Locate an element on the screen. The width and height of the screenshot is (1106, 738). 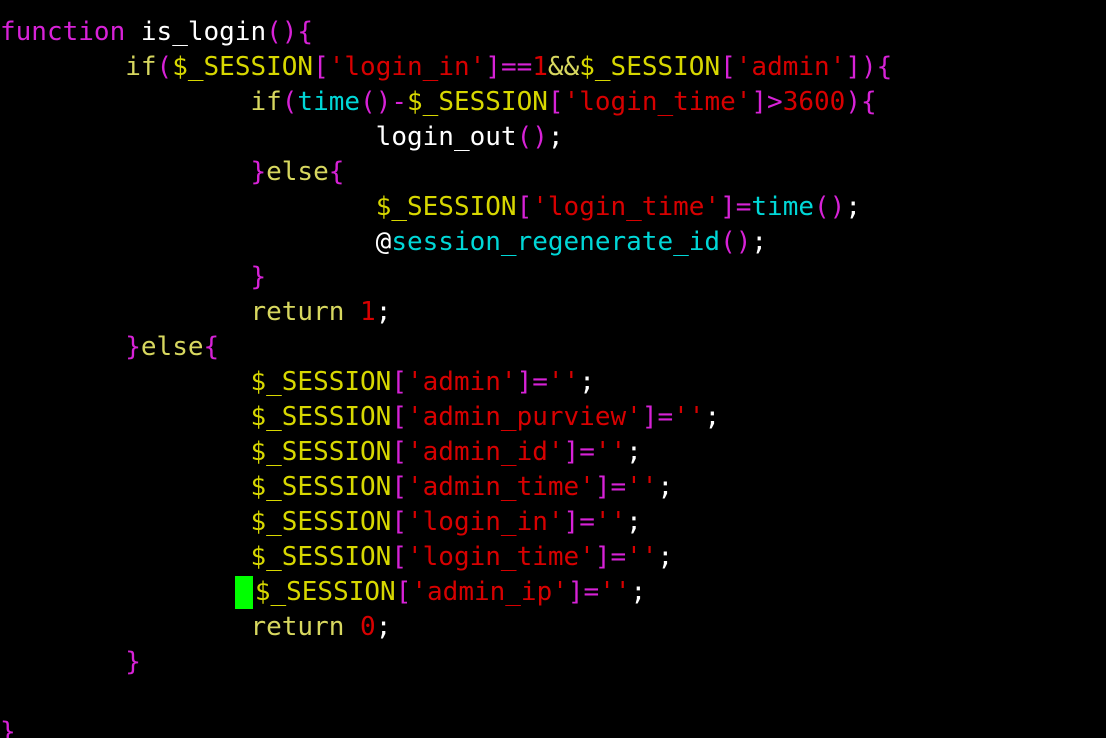
code-text-token: login_out is located at coordinates (258, 137).